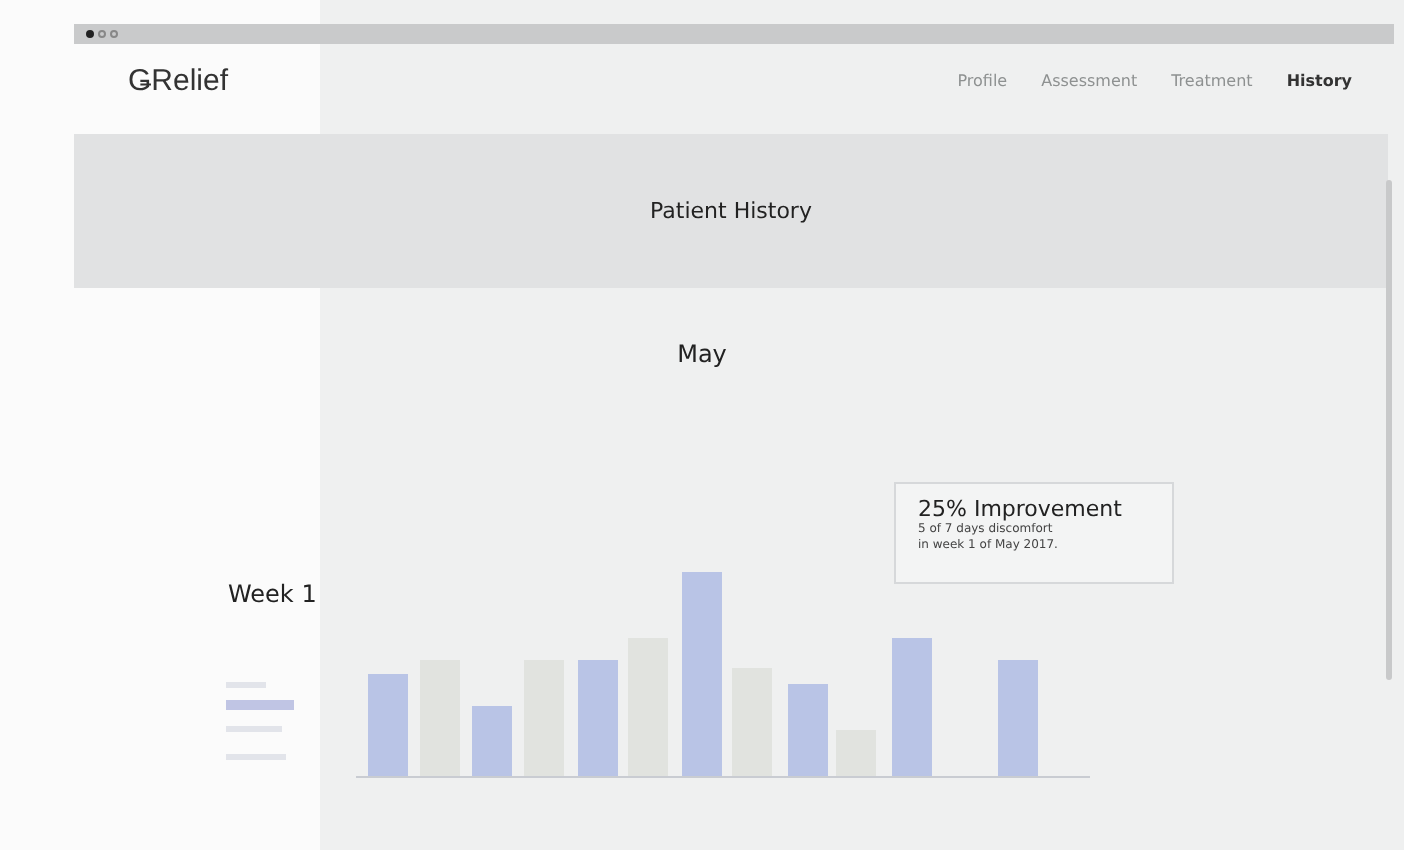  I want to click on nav-link: Assessment, so click(1089, 80).